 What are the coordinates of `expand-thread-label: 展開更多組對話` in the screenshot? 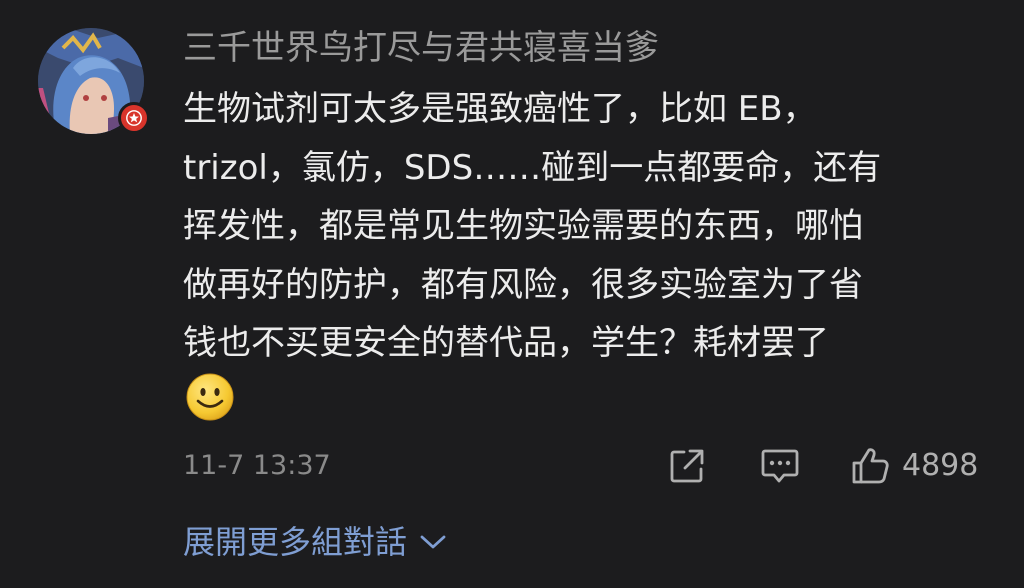 It's located at (295, 542).